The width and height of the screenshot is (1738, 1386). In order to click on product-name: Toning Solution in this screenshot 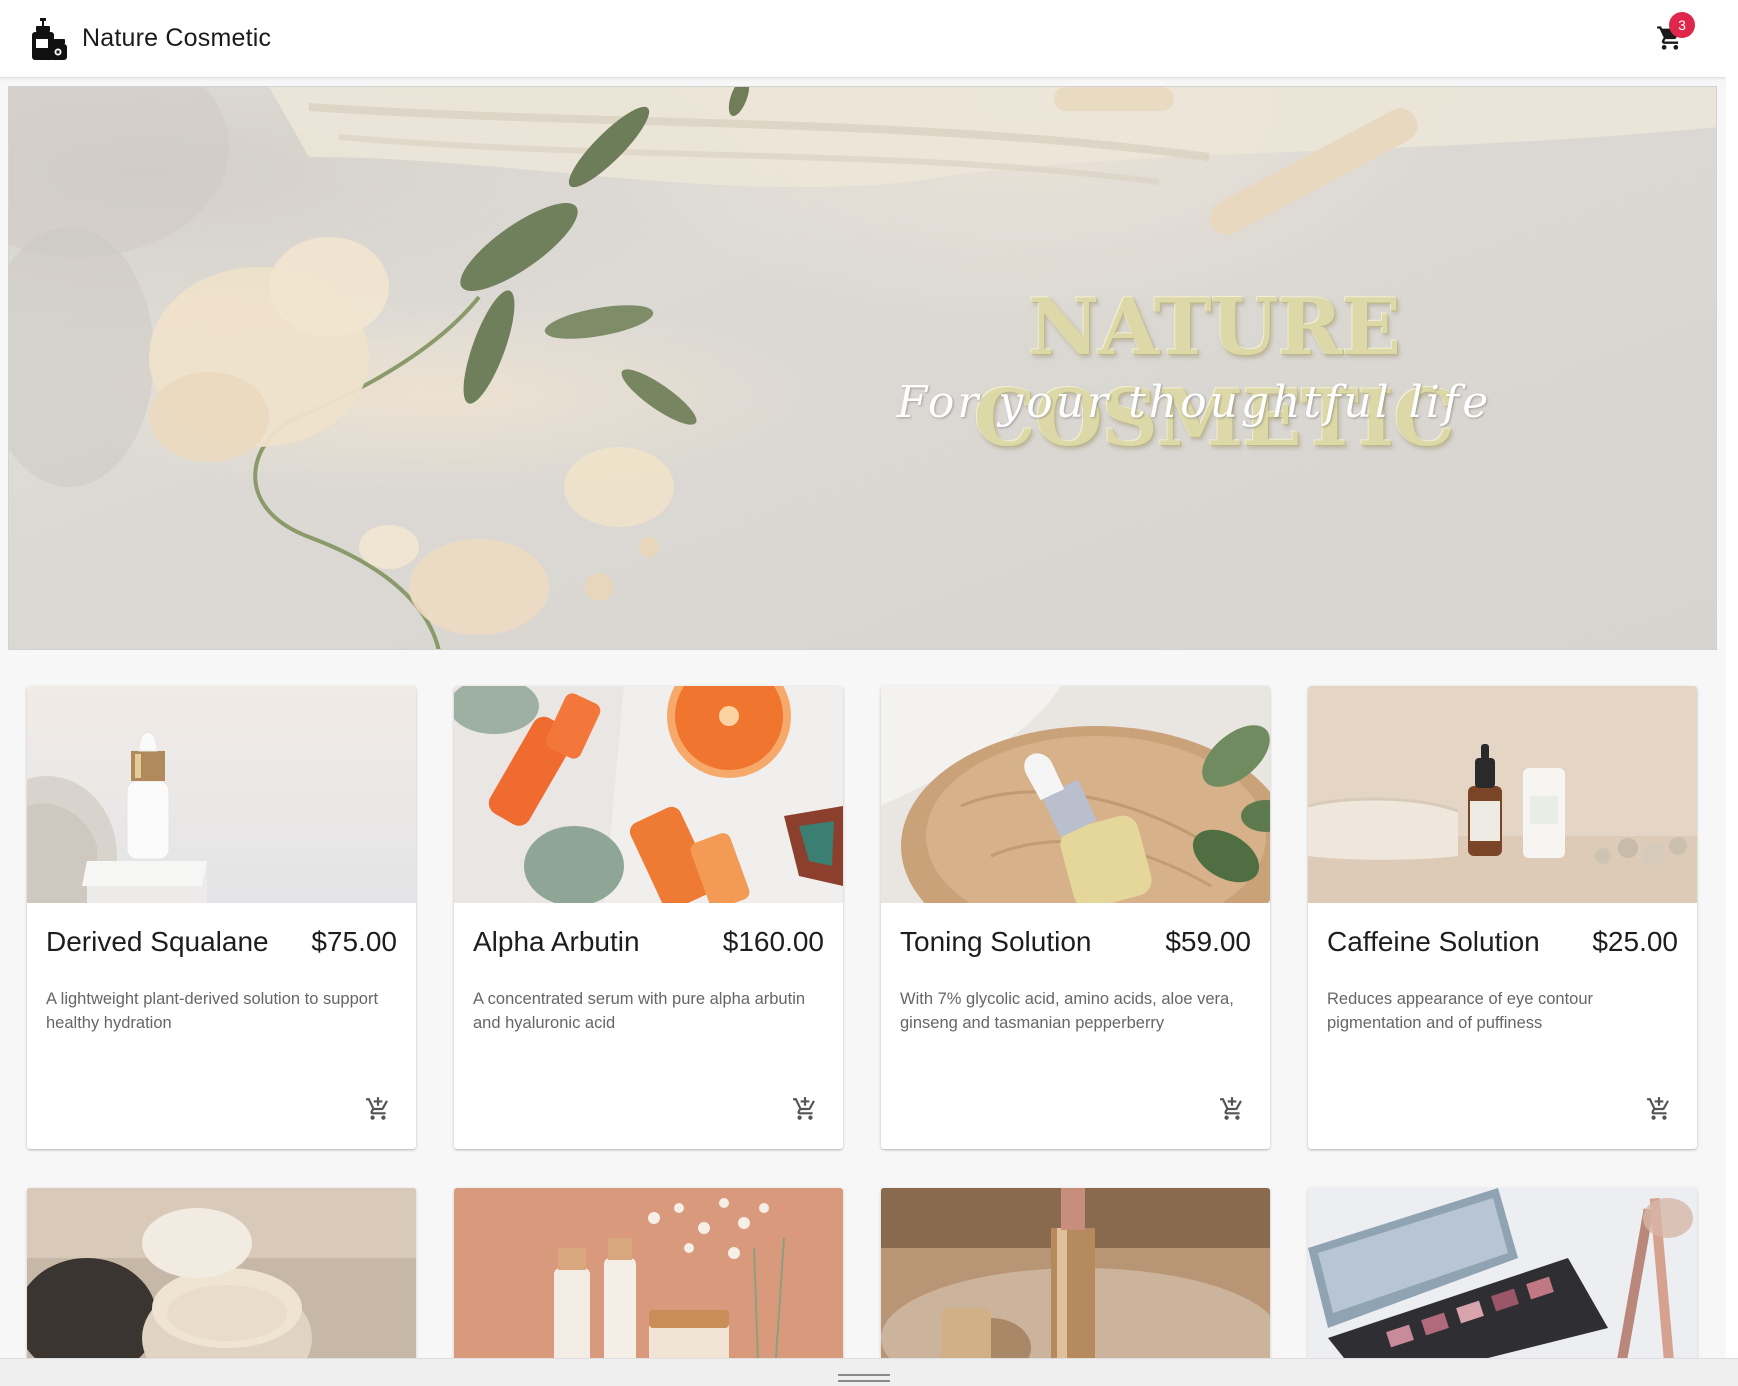, I will do `click(995, 942)`.